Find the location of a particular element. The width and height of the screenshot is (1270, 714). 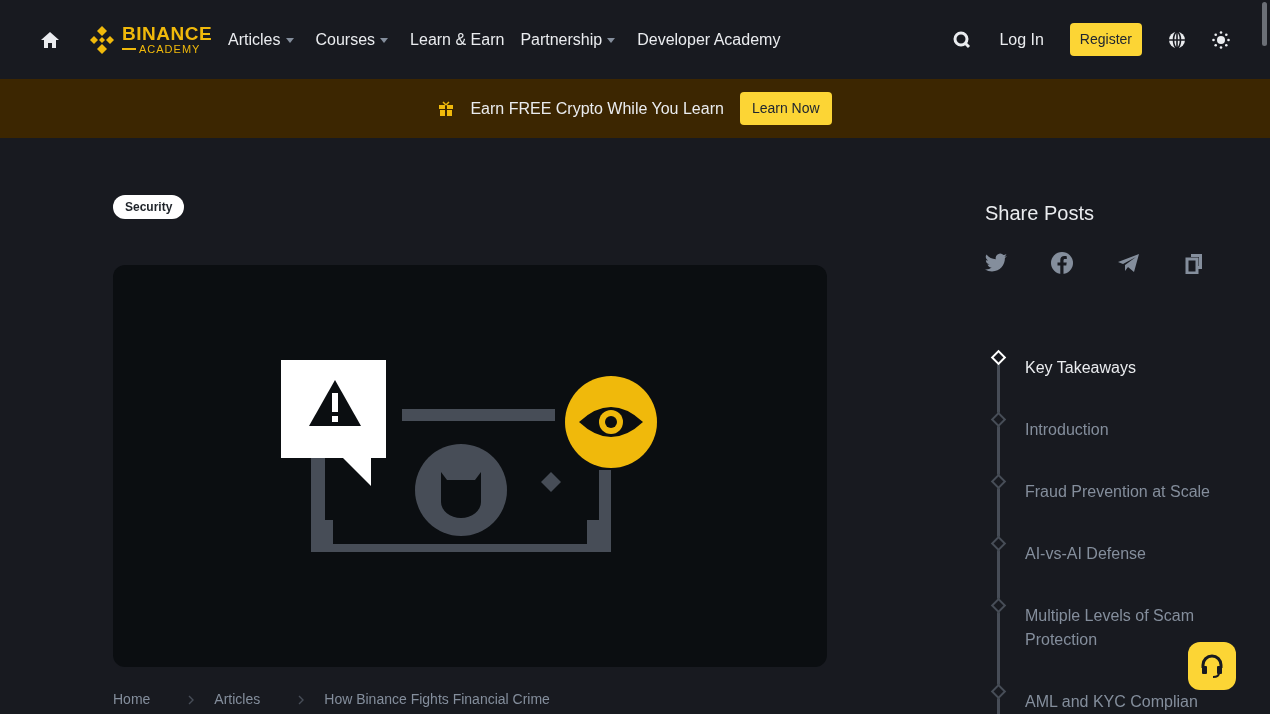

nav-link: Developer Academy is located at coordinates (709, 39).